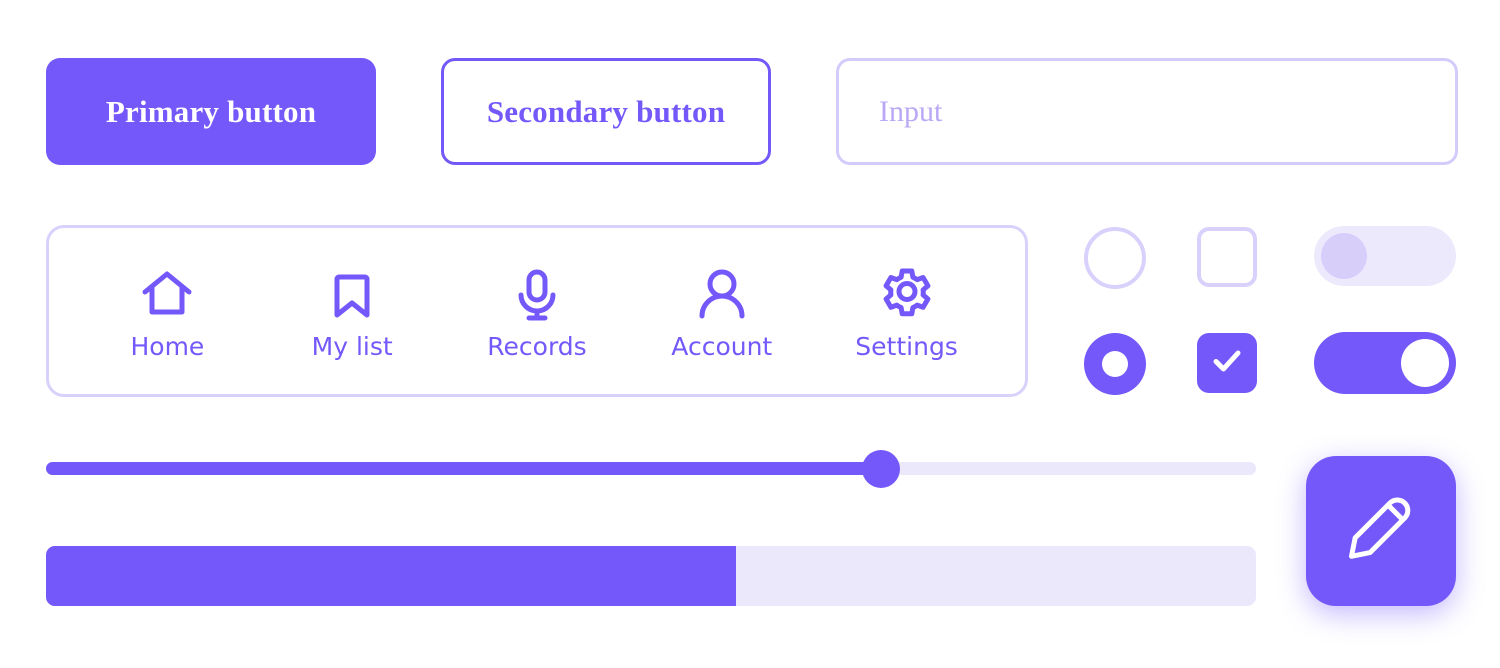  I want to click on nav-item-home: Home, so click(167, 311).